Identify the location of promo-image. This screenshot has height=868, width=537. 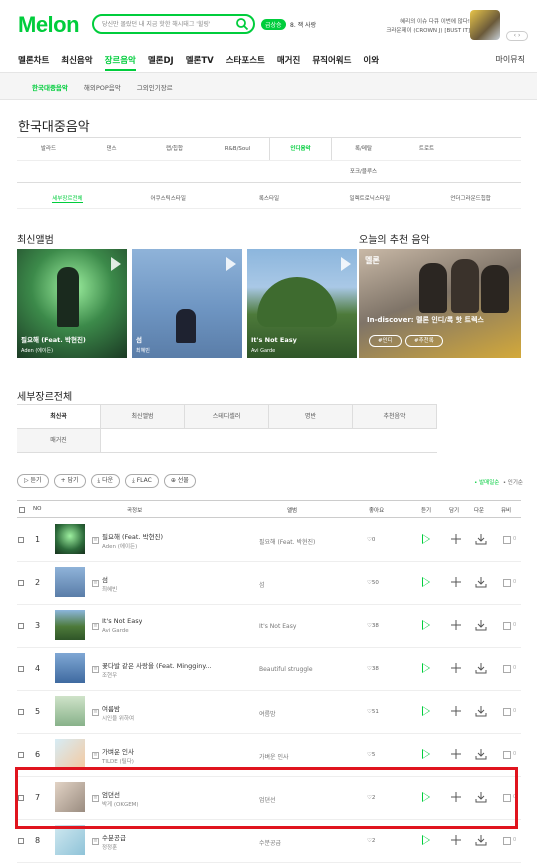
(485, 25).